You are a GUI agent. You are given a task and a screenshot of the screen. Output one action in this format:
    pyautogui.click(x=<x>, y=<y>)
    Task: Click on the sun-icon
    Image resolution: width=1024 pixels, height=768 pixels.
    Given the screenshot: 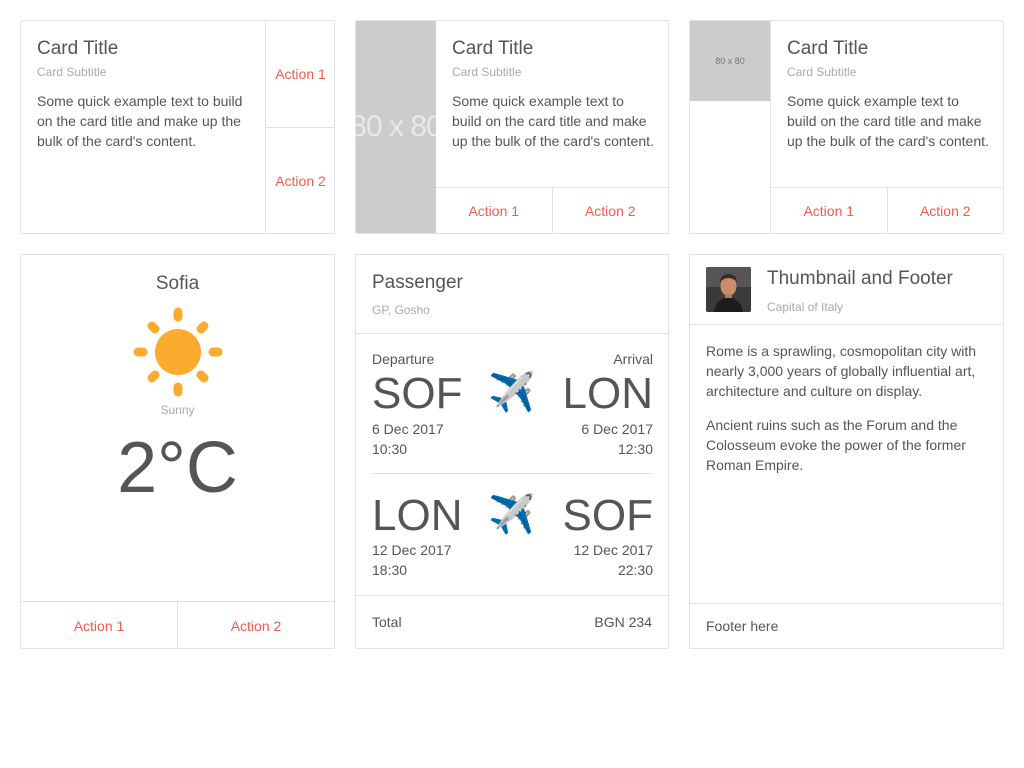 What is the action you would take?
    pyautogui.click(x=178, y=352)
    